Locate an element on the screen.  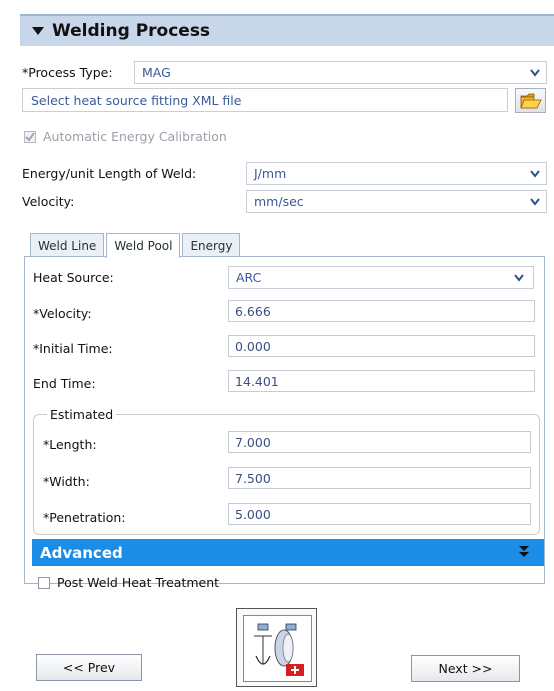
estimated-legend: Estimated is located at coordinates (82, 414).